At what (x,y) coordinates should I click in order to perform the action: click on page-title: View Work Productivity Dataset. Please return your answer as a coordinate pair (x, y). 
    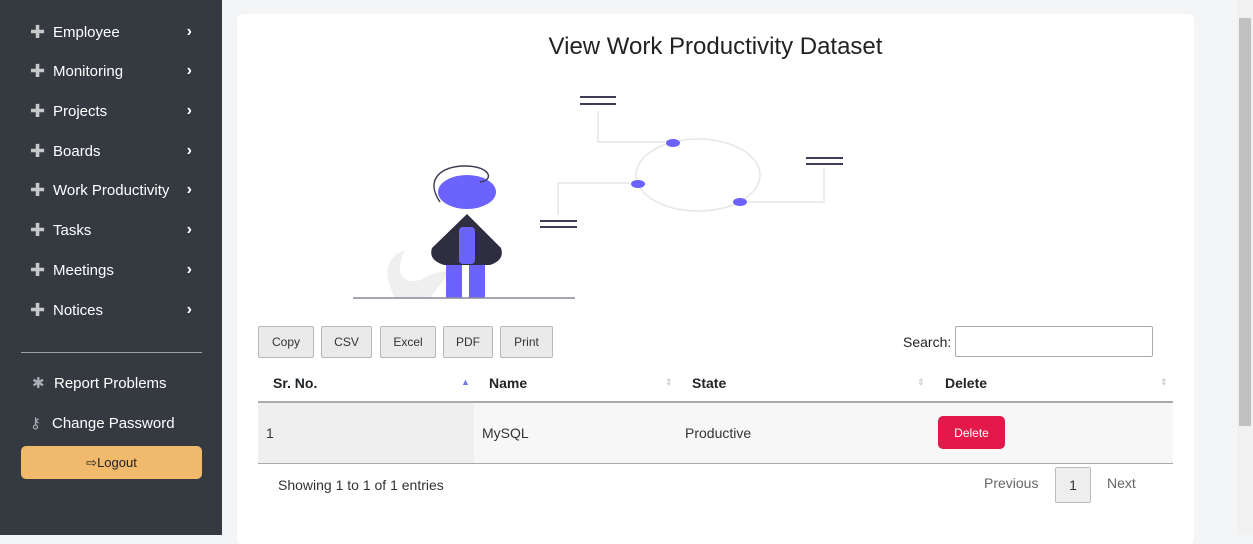
    Looking at the image, I should click on (715, 46).